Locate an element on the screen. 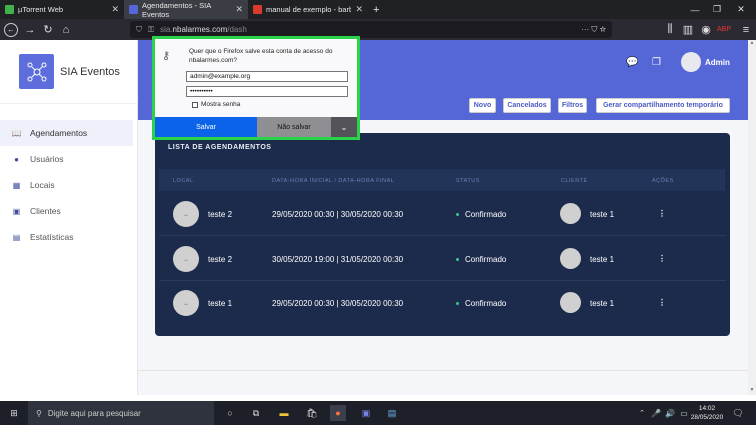 This screenshot has width=756, height=425. file-explorer-icon: ▬ is located at coordinates (284, 413).